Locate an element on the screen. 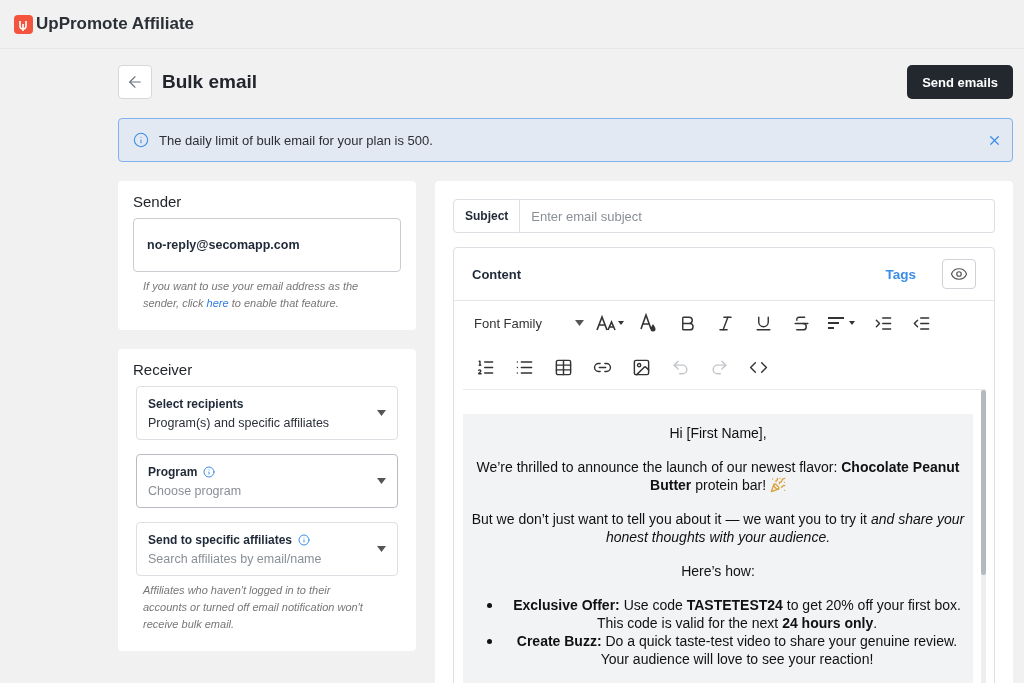 This screenshot has width=1024, height=683. email-paragraph: But we don’t just want to tell you about it — we want you to try it and share your honest thoughts with your audience. is located at coordinates (718, 528).